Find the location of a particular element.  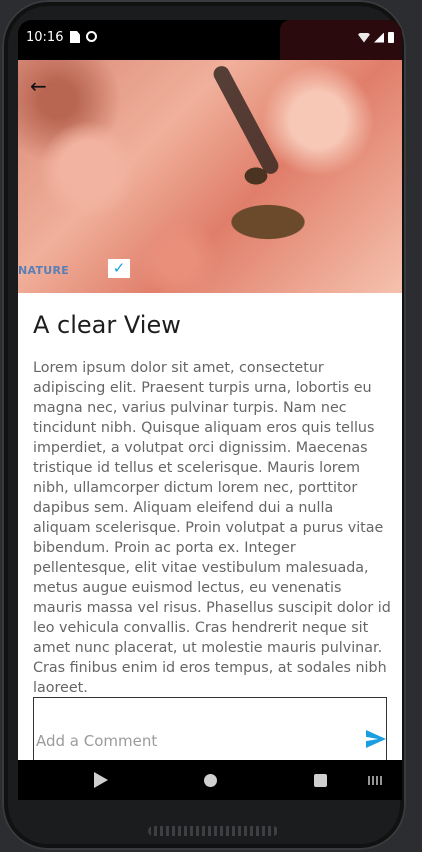

checkbox: ✓ is located at coordinates (119, 268).